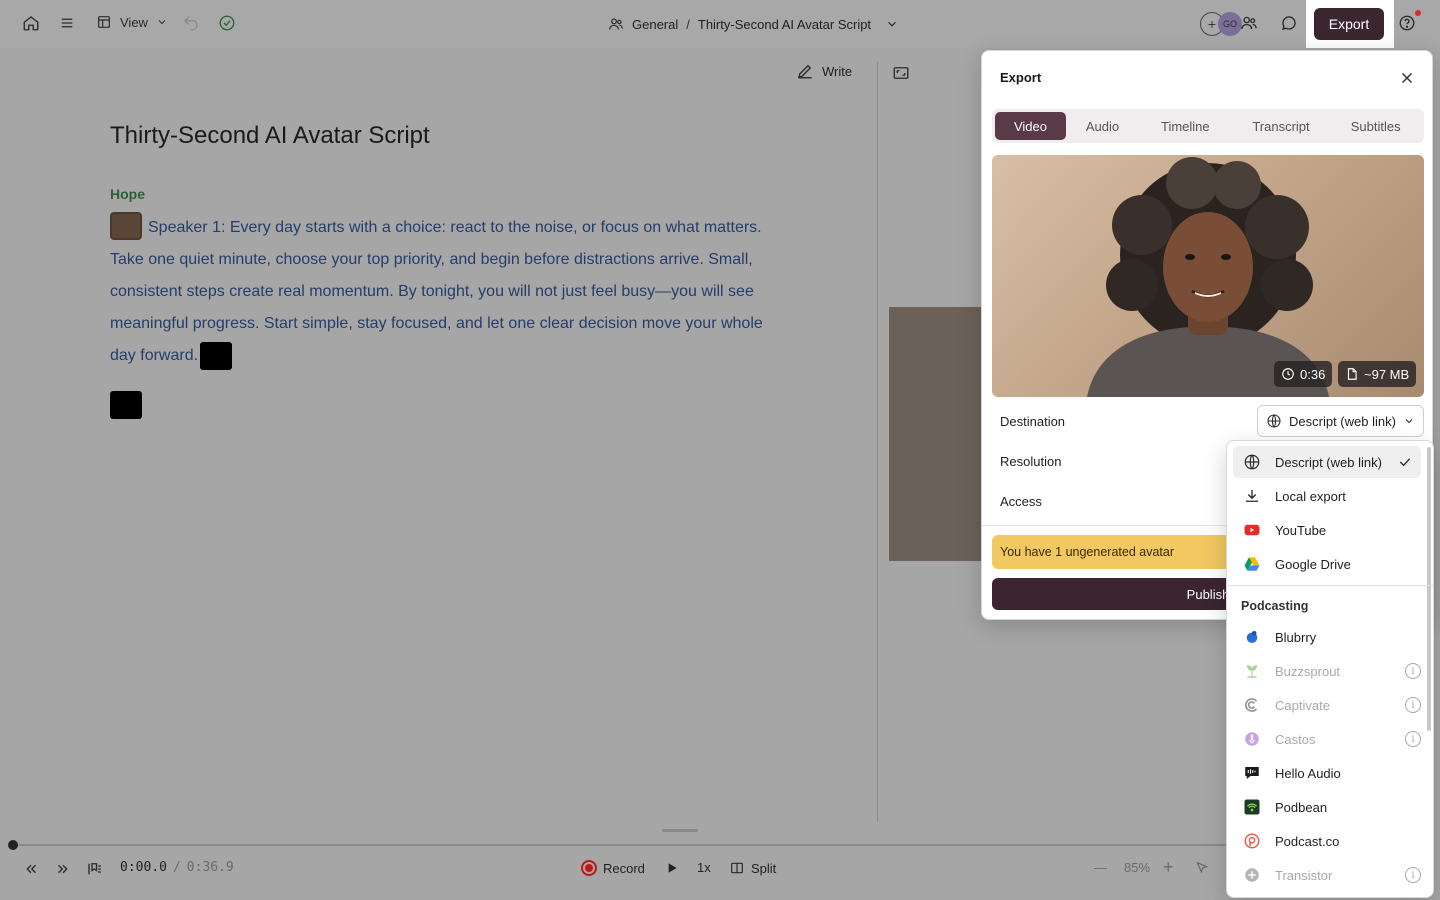 The width and height of the screenshot is (1440, 900). What do you see at coordinates (1327, 637) in the screenshot?
I see `dropdown-item-blubrry: Blubrry` at bounding box center [1327, 637].